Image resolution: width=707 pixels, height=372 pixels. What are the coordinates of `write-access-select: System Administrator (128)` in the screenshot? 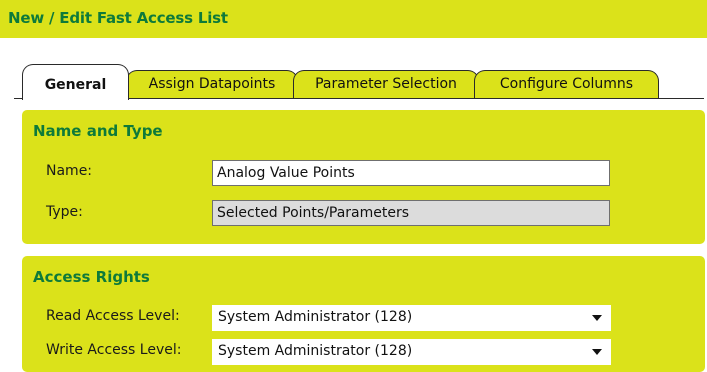 It's located at (411, 352).